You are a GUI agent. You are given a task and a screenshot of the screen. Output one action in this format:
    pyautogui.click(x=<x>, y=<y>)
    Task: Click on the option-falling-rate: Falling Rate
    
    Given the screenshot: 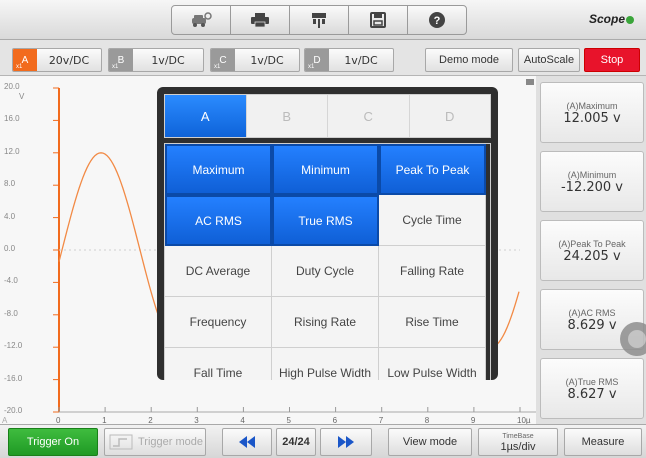 What is the action you would take?
    pyautogui.click(x=432, y=271)
    